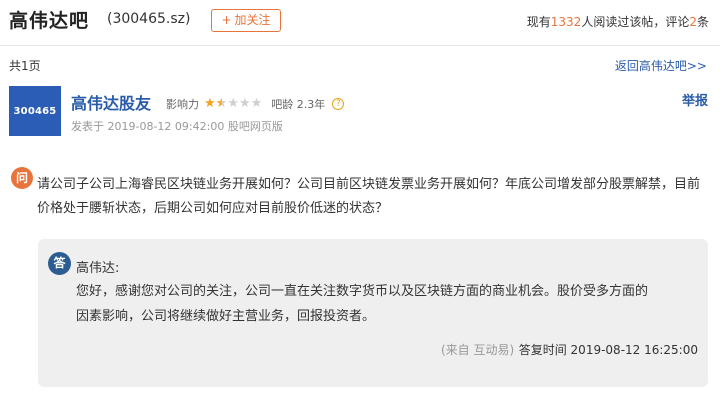 The image size is (720, 409). I want to click on return-to-bar-link: 返回高伟达吧>>, so click(661, 65).